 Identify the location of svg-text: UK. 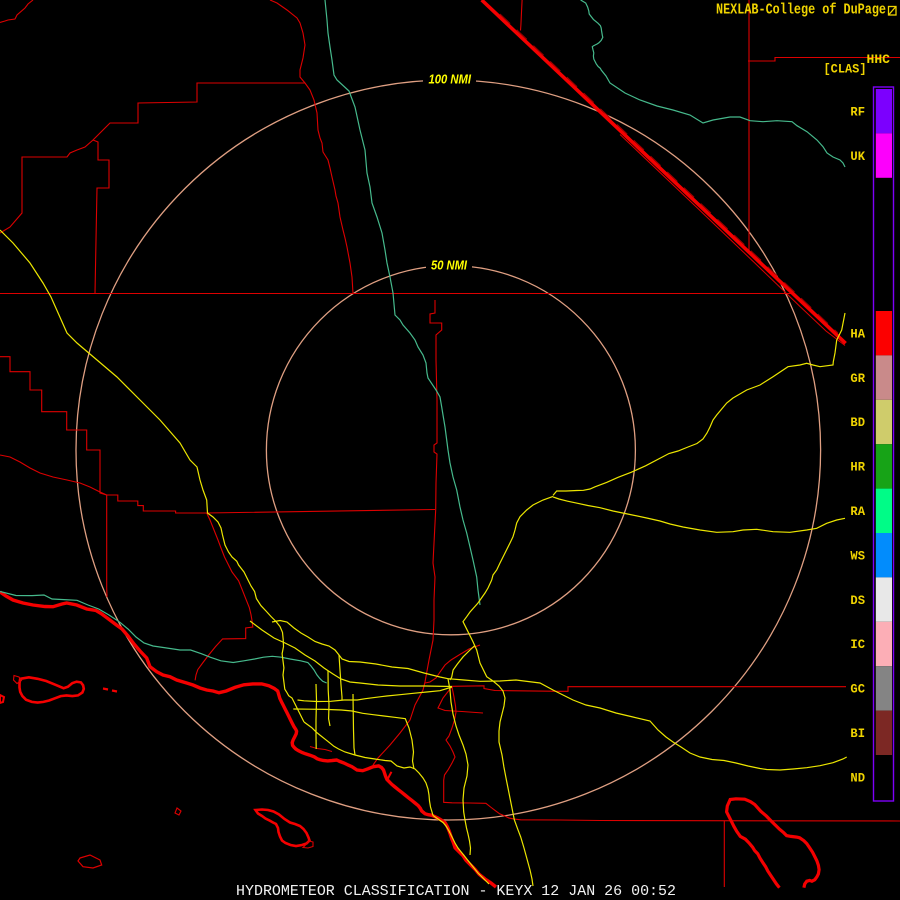
(857, 156).